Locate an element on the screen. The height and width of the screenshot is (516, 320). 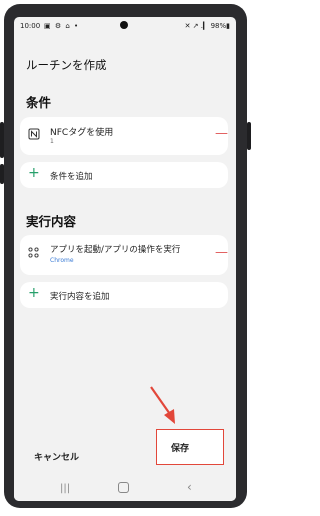
side-button is located at coordinates (2, 174).